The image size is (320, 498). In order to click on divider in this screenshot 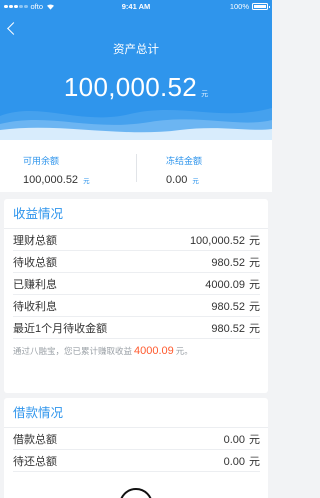, I will do `click(136, 168)`.